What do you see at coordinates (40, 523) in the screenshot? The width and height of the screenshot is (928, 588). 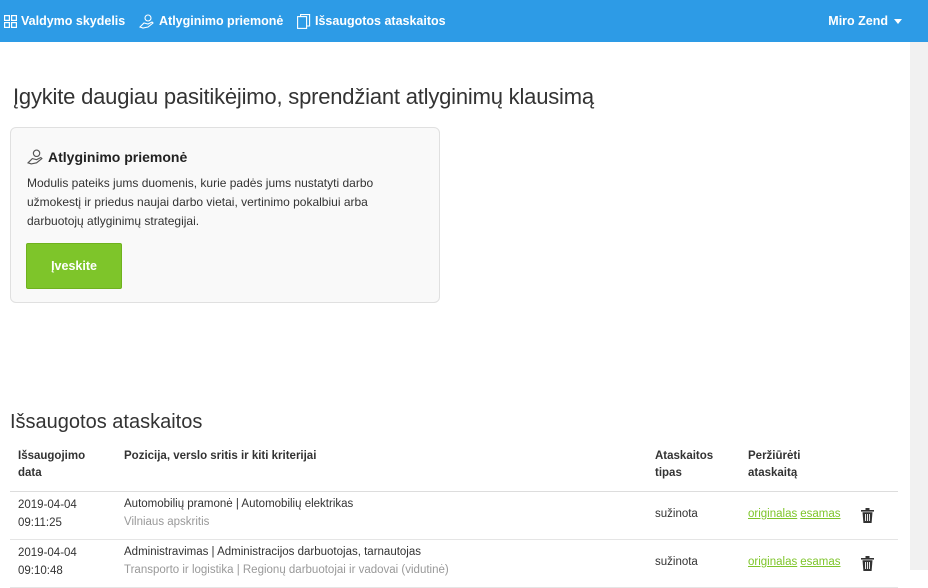 I see `row-time: 09:11:25` at bounding box center [40, 523].